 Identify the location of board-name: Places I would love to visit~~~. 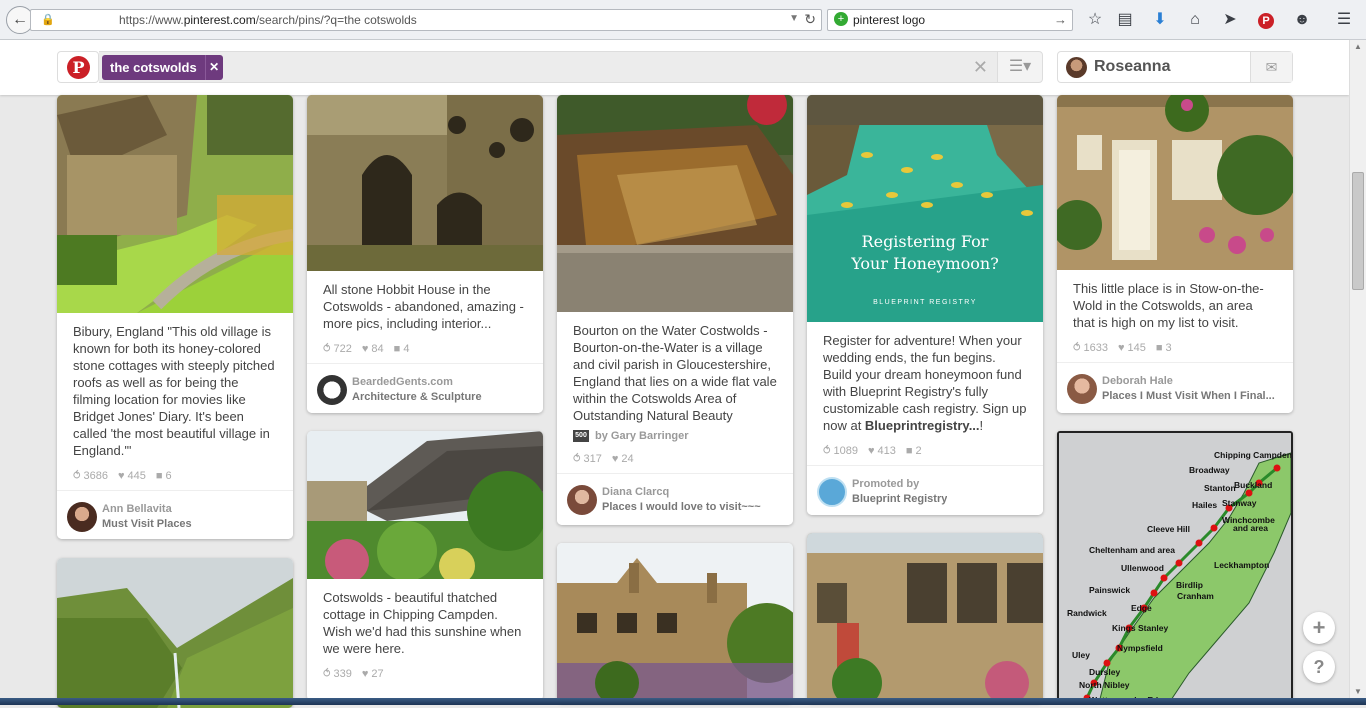
(681, 507).